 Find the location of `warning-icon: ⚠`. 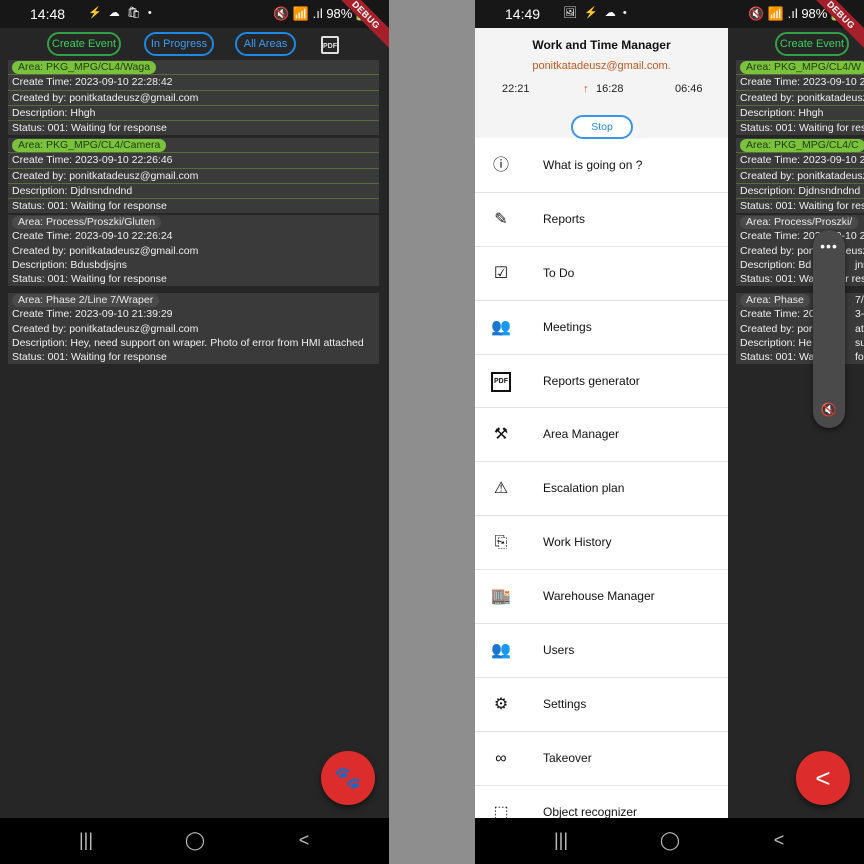

warning-icon: ⚠ is located at coordinates (501, 489).